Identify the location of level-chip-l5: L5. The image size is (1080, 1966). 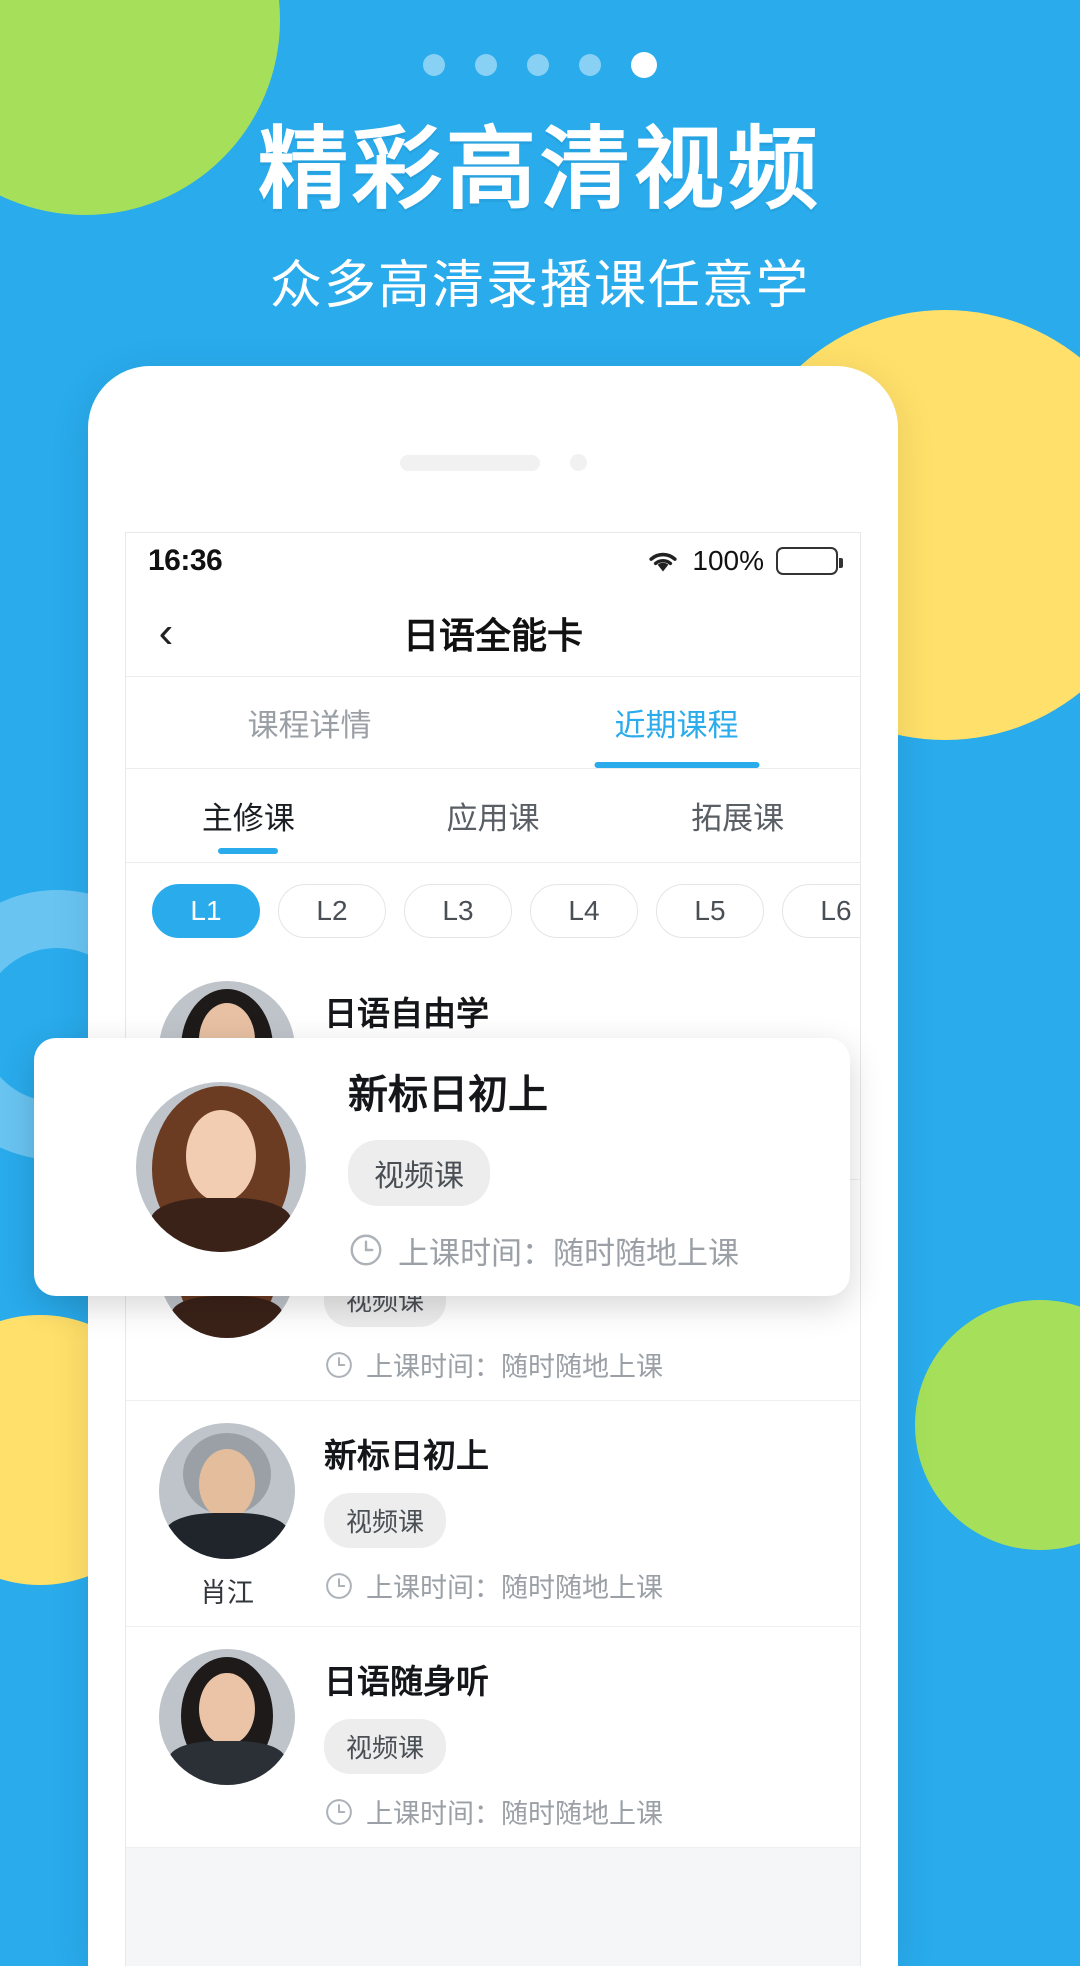
(710, 911).